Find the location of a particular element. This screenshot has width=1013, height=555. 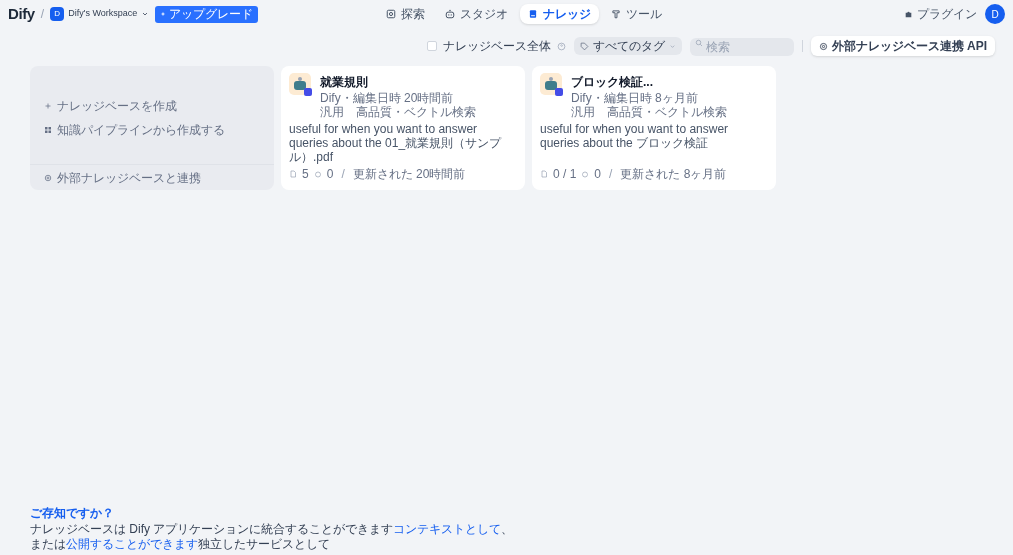

tip-link: 公開することができます is located at coordinates (132, 544).